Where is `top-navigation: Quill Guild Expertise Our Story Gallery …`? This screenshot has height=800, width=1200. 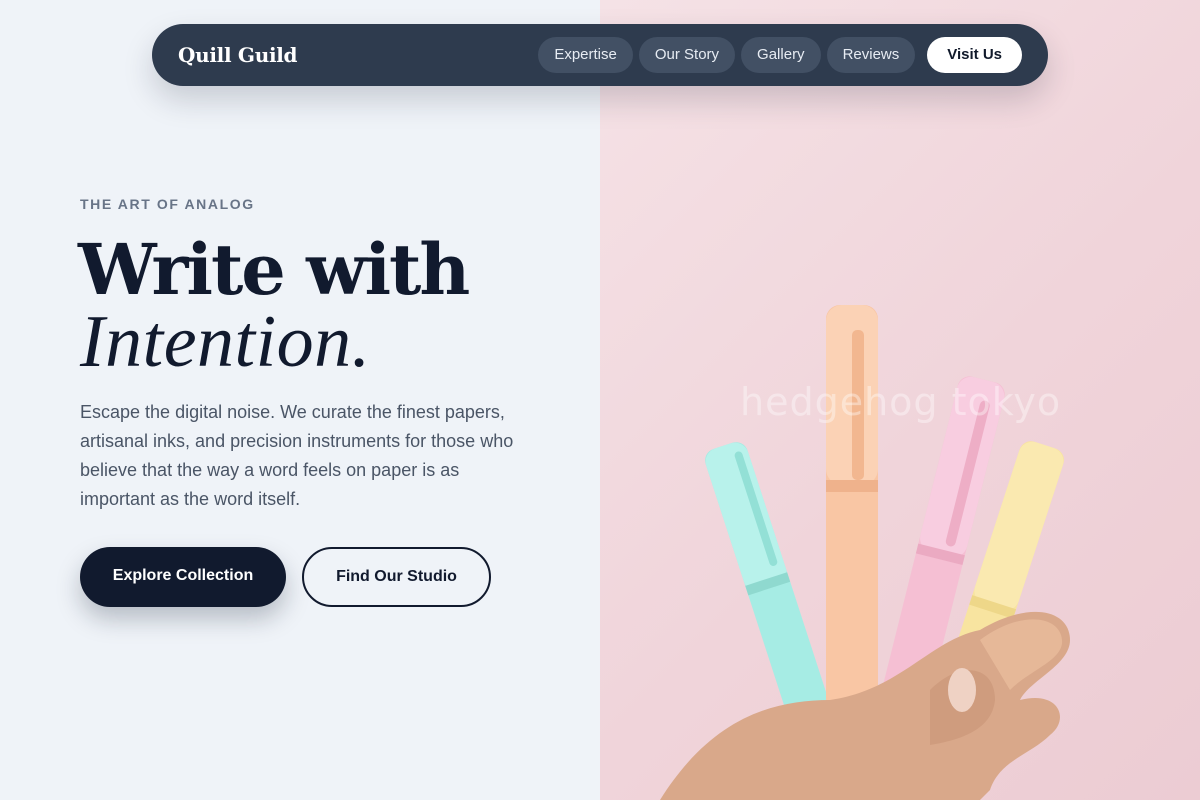
top-navigation: Quill Guild Expertise Our Story Gallery … is located at coordinates (600, 55).